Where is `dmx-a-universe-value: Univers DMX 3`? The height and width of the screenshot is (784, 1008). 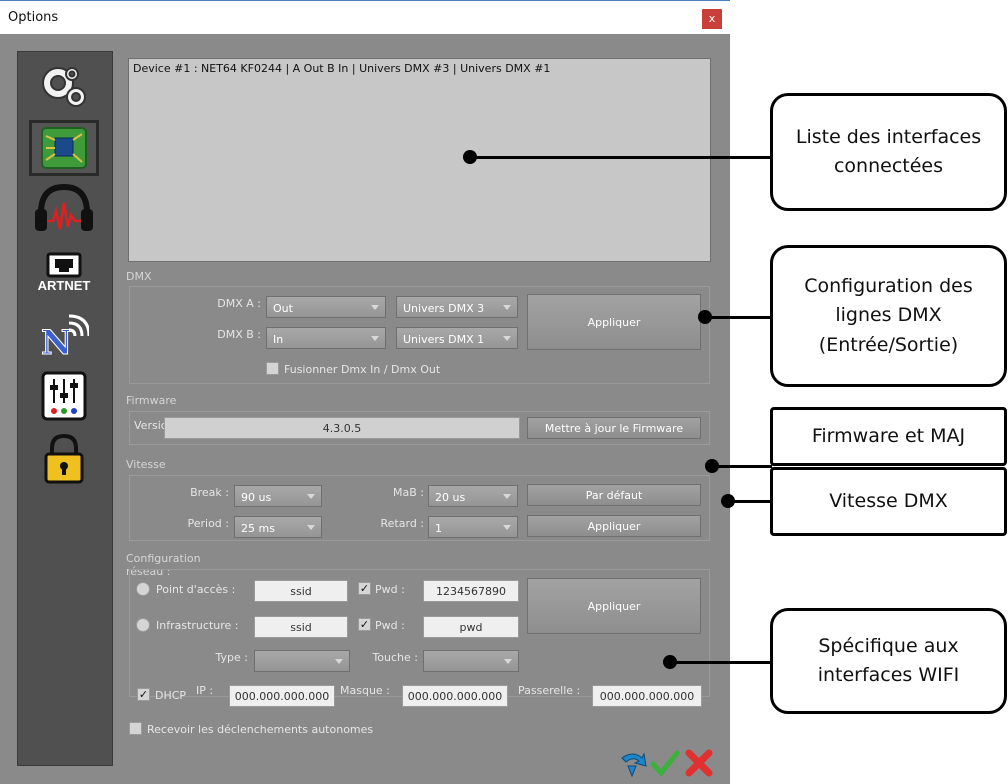
dmx-a-universe-value: Univers DMX 3 is located at coordinates (444, 308).